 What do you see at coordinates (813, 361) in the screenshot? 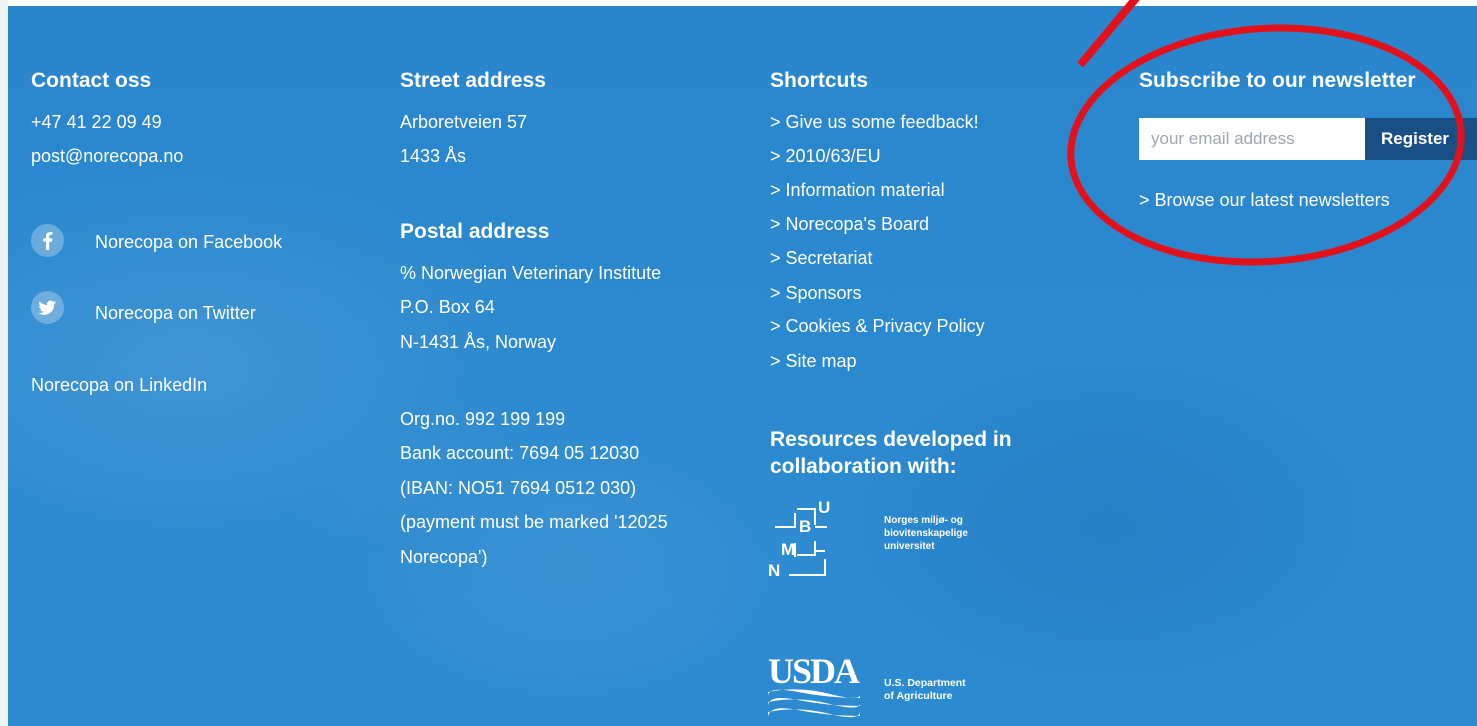
I see `shortcut-link-sitemap: > Site map` at bounding box center [813, 361].